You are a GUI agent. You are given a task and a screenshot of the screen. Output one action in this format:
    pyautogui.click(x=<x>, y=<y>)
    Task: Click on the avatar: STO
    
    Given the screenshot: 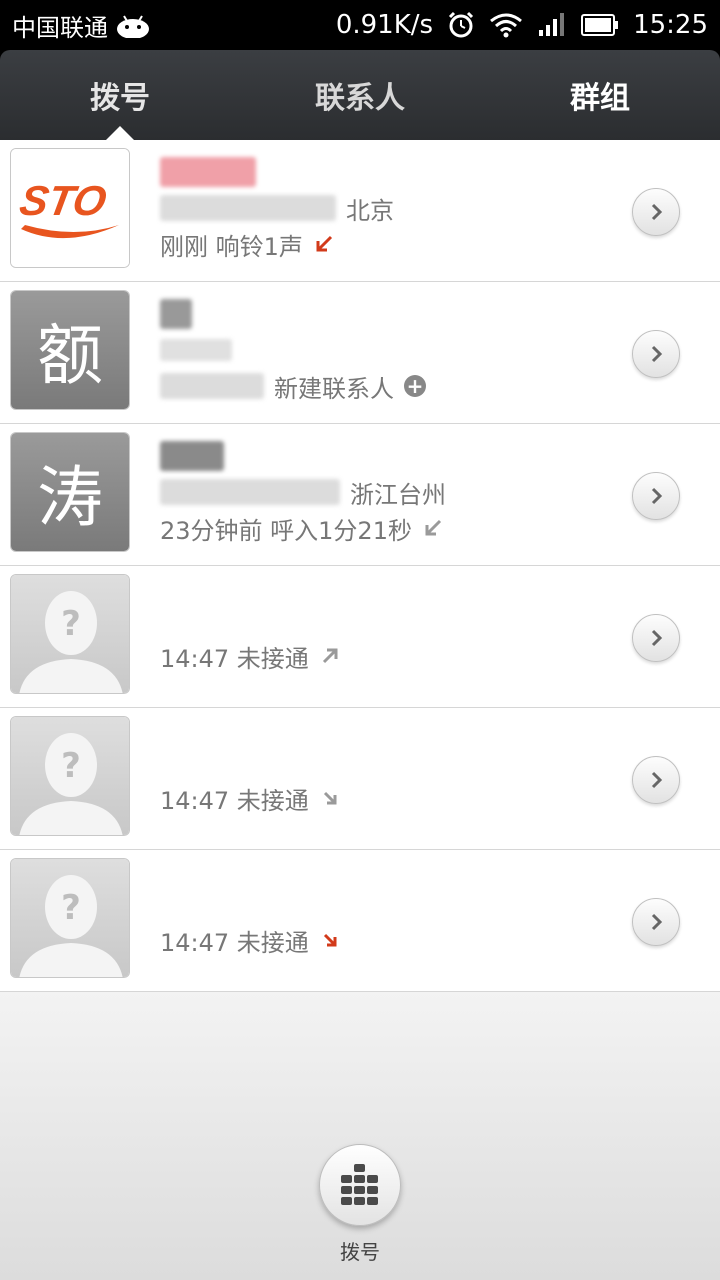 What is the action you would take?
    pyautogui.click(x=70, y=208)
    